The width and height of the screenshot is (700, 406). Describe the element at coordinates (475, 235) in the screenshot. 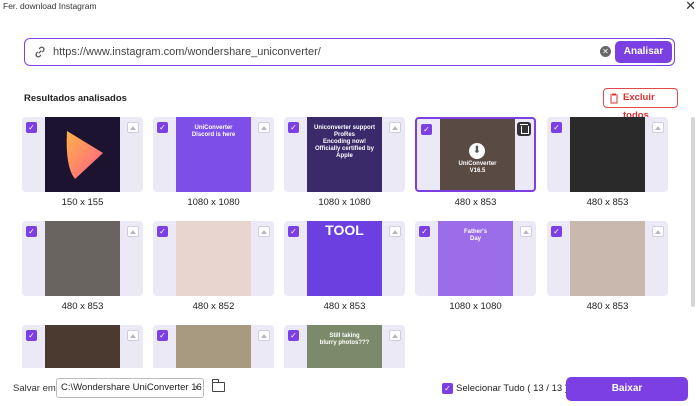

I see `thumbnail-caption: Father's Day` at that location.